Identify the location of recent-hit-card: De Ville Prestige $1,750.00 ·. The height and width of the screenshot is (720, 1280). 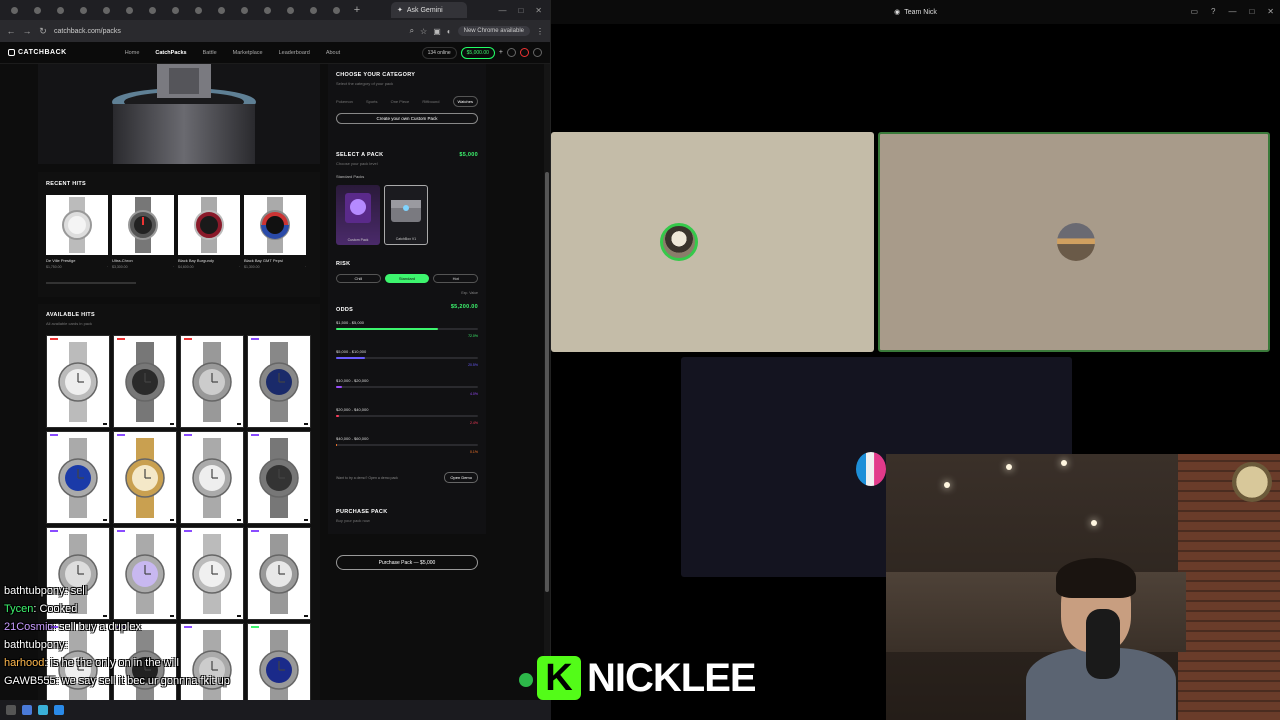
(77, 232).